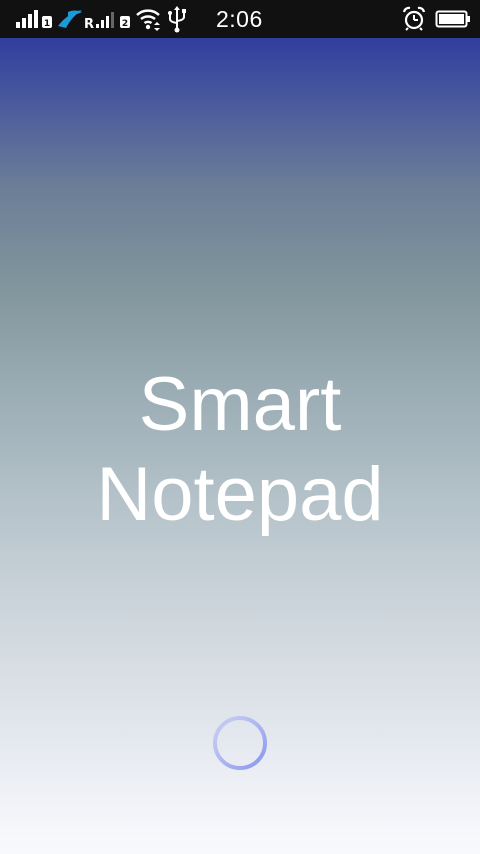  What do you see at coordinates (107, 22) in the screenshot?
I see `signal-sim2-icon: R 2` at bounding box center [107, 22].